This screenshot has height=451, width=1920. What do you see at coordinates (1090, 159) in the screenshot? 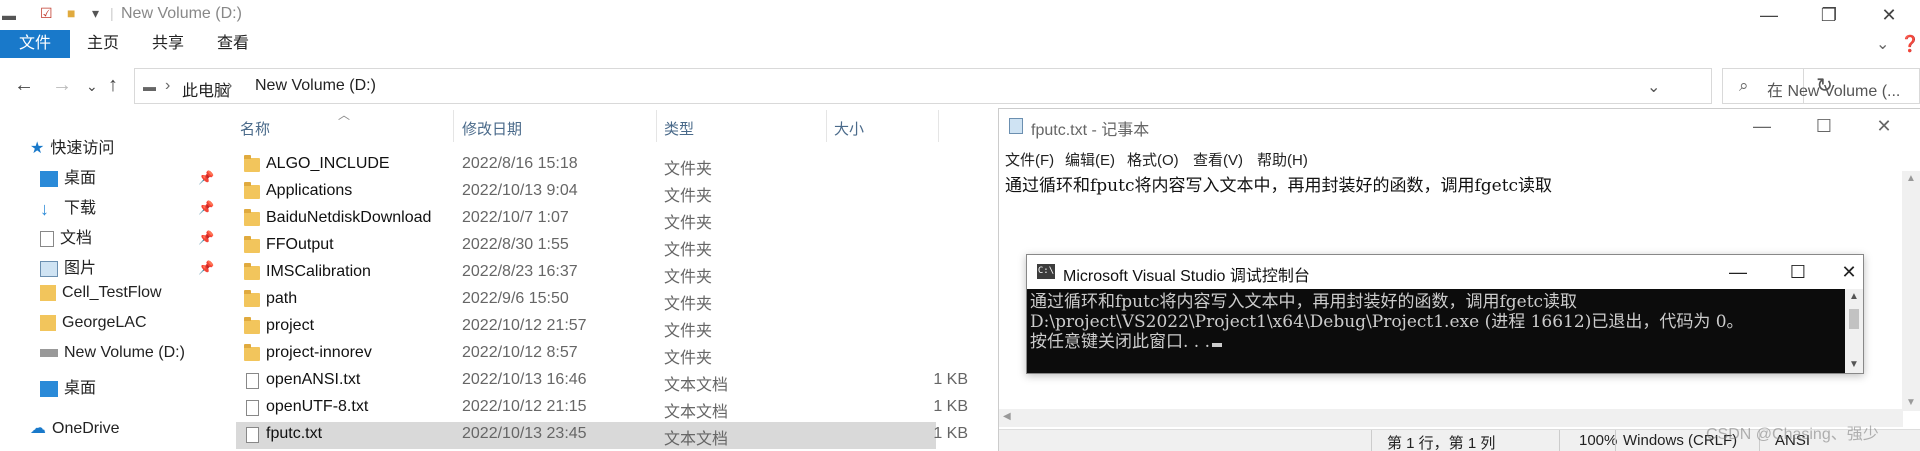
I see `menu-edit: 编辑(E)` at bounding box center [1090, 159].